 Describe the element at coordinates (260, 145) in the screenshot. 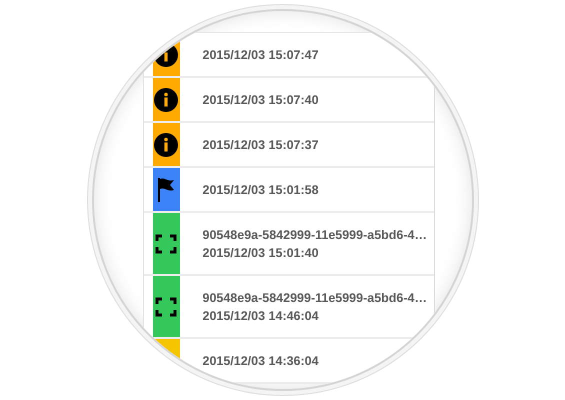

I see `entry-timestamp: 2015/12/03 15:07:37` at that location.